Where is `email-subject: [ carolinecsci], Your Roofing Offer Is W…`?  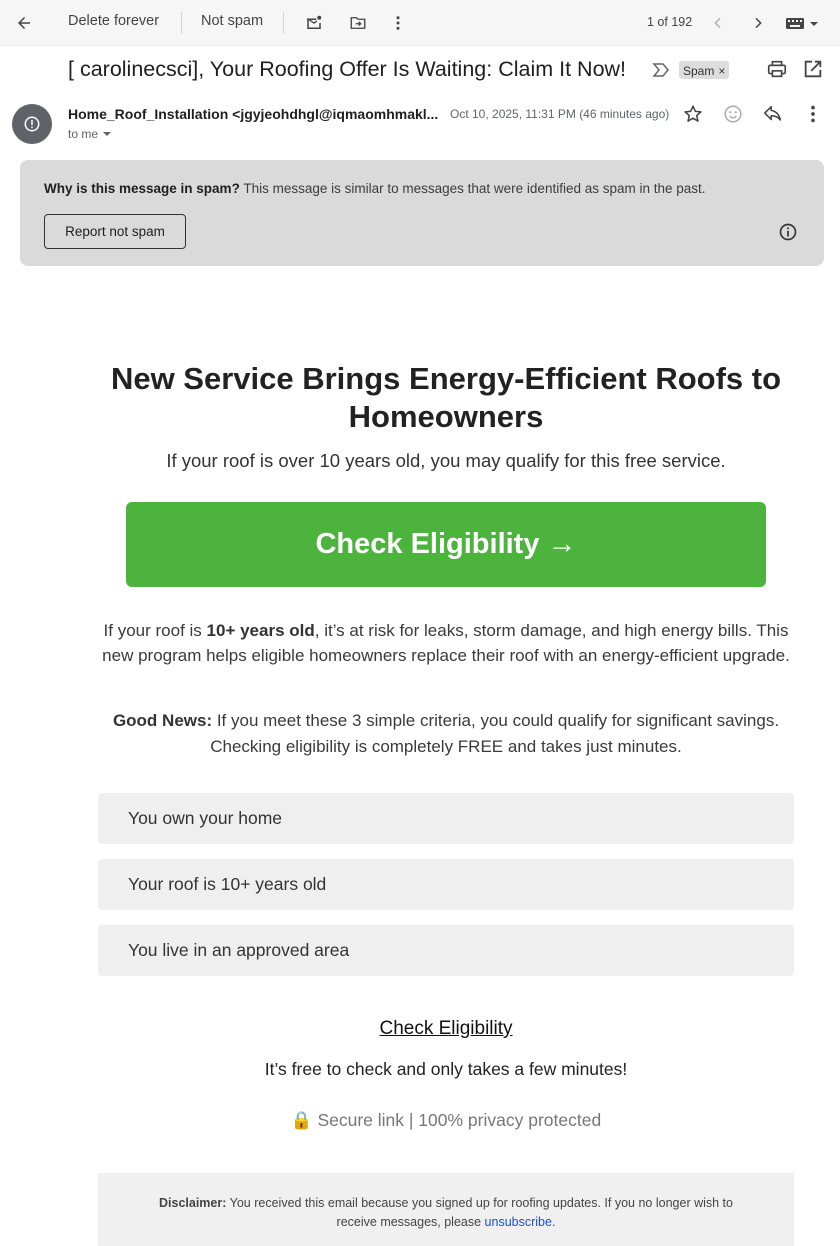 email-subject: [ carolinecsci], Your Roofing Offer Is W… is located at coordinates (347, 69).